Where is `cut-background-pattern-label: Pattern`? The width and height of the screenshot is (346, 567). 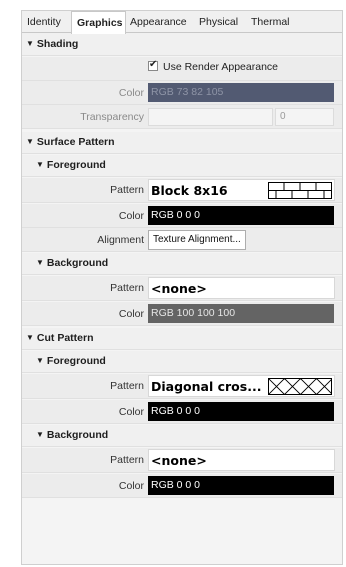
cut-background-pattern-label: Pattern is located at coordinates (127, 460).